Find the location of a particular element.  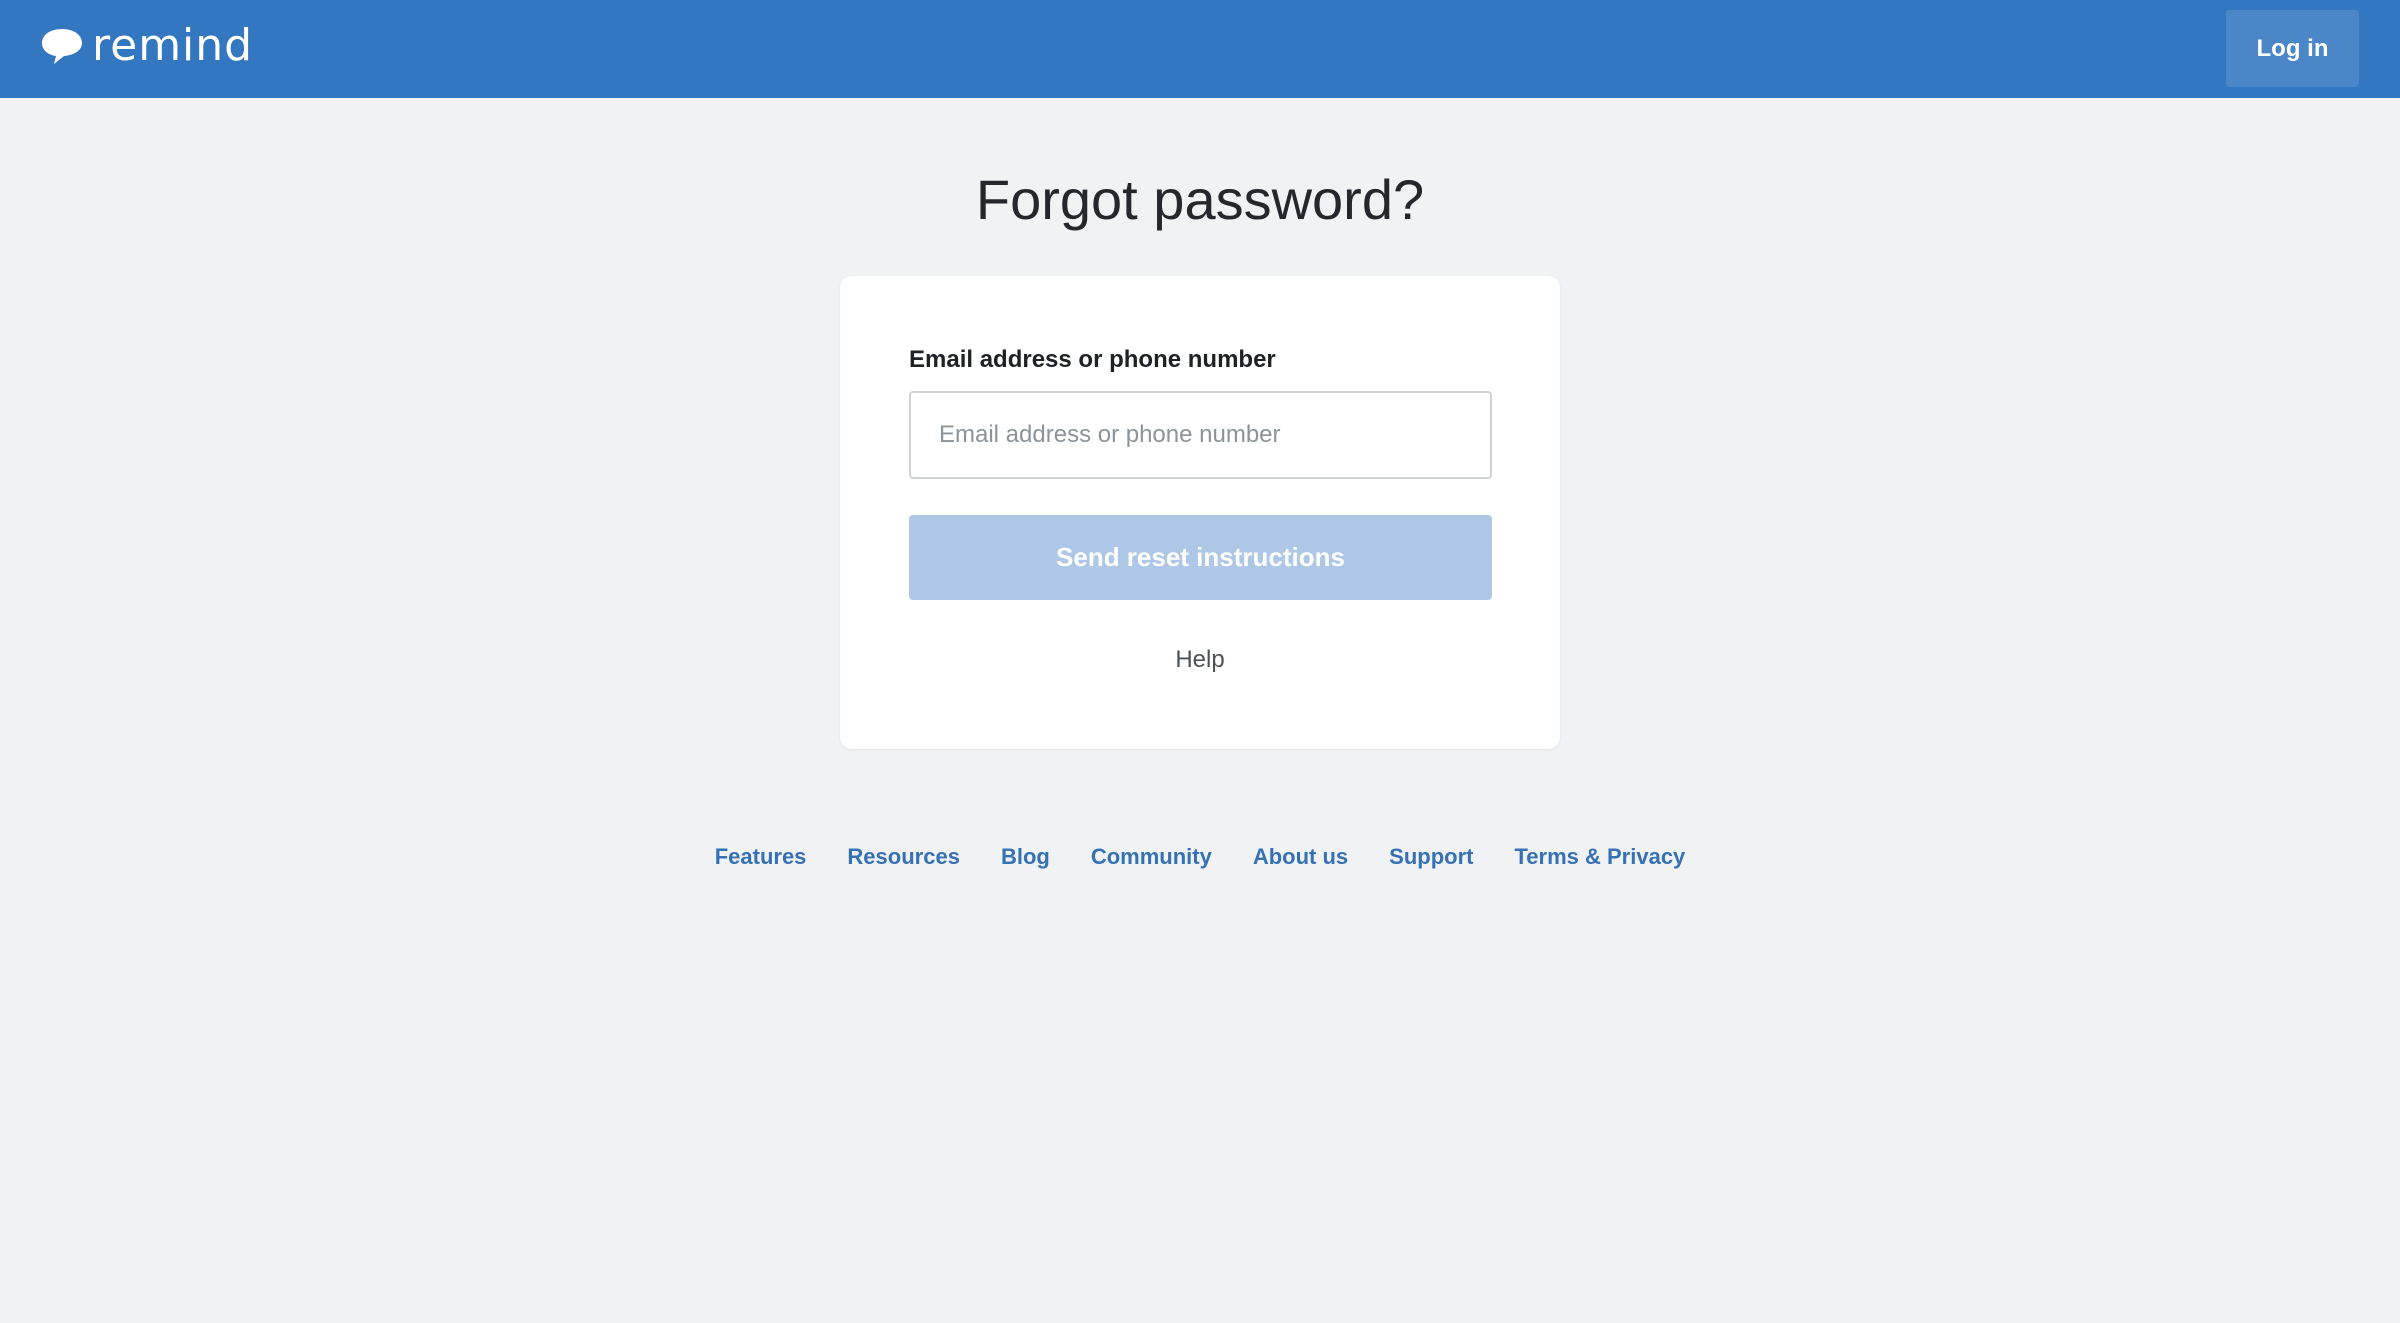

log-in-button: Log in is located at coordinates (2292, 48).